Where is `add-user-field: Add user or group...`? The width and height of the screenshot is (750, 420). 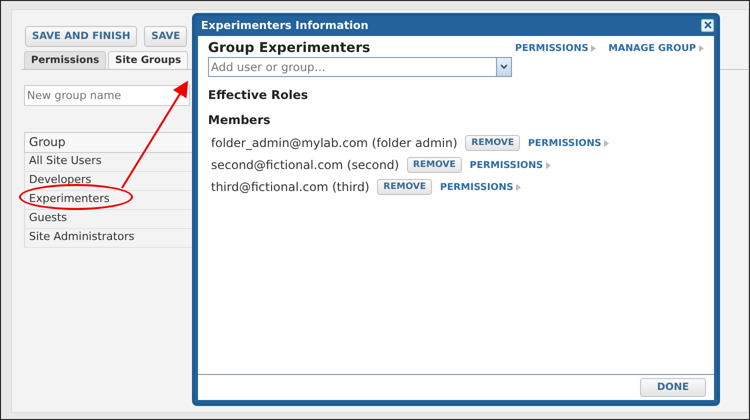
add-user-field: Add user or group... is located at coordinates (352, 67).